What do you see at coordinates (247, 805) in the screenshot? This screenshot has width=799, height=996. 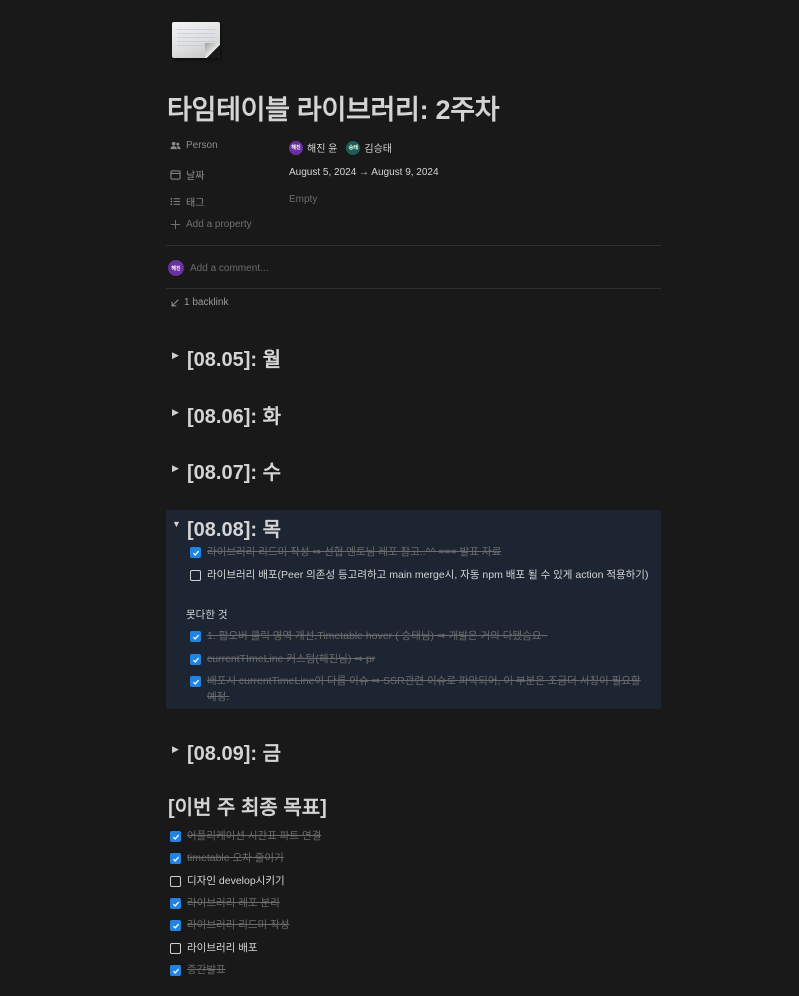 I see `weekly-goals-heading: [이번 주 최종 목표]` at bounding box center [247, 805].